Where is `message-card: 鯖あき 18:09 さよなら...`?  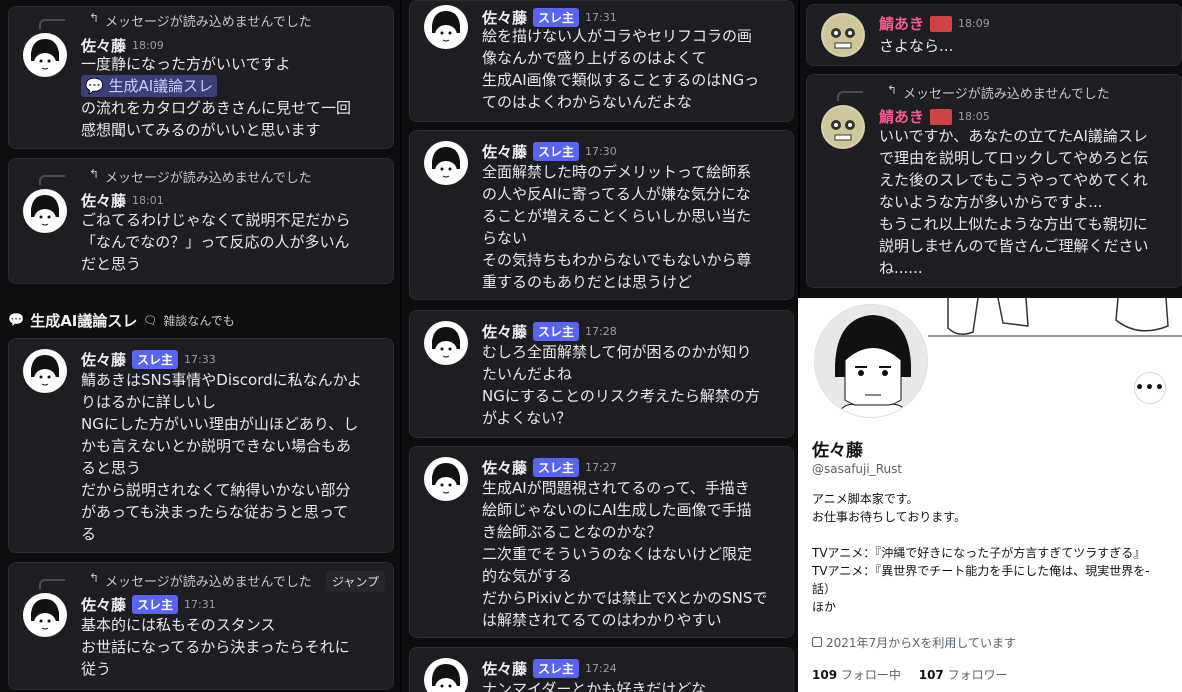 message-card: 鯖あき 18:09 さよなら... is located at coordinates (994, 35).